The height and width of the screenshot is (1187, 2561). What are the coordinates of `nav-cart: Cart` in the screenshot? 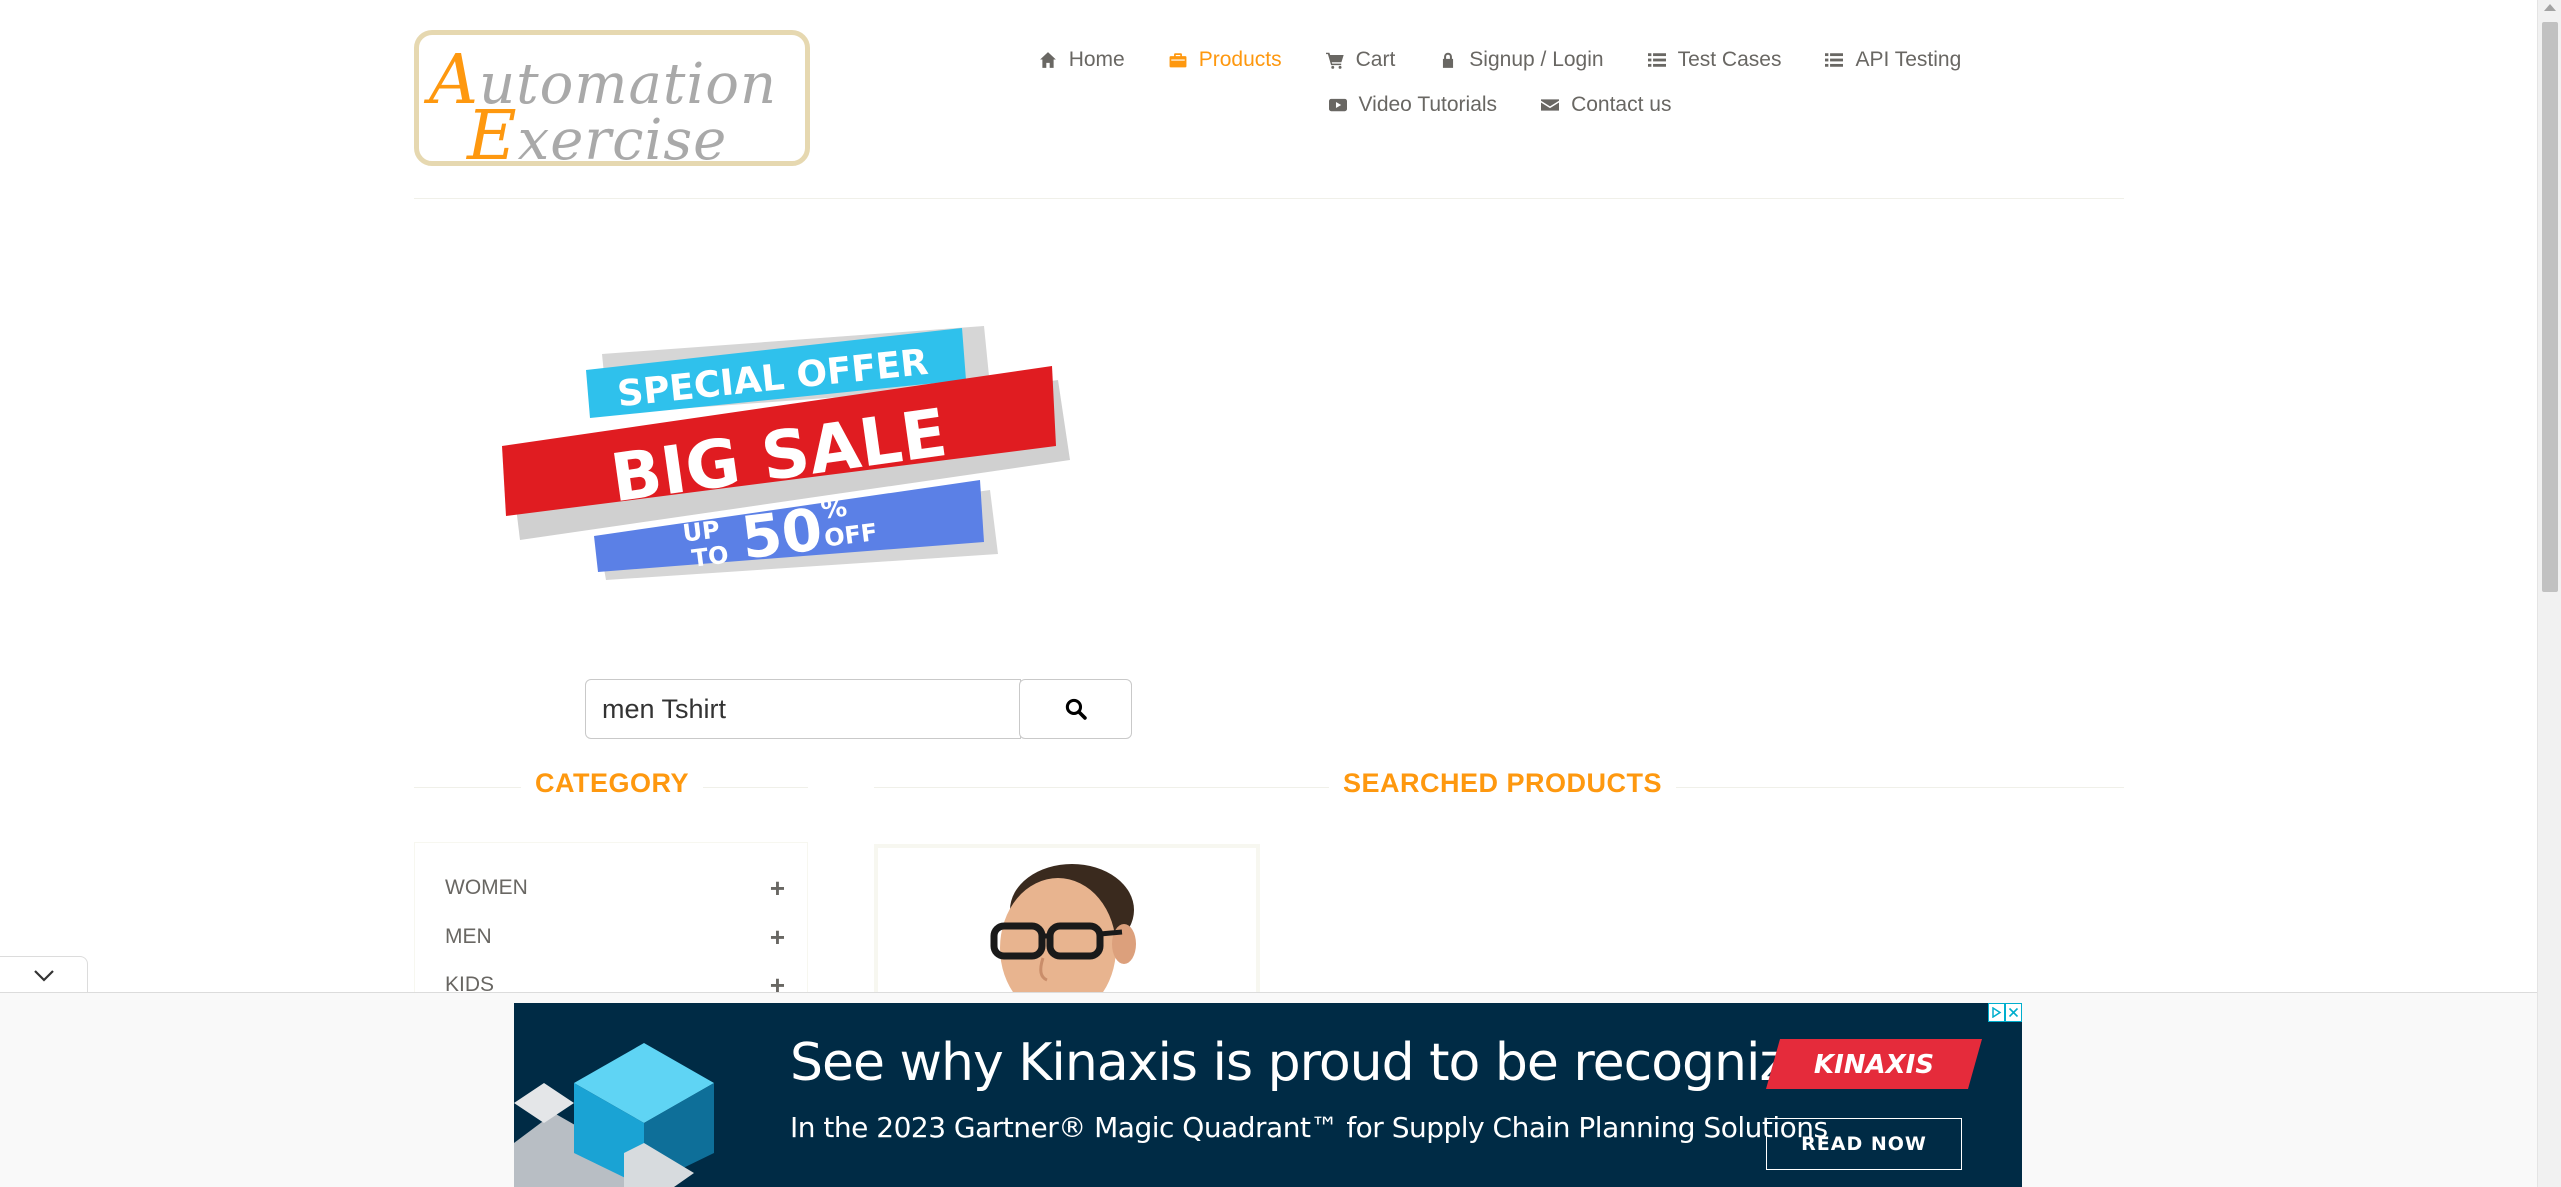 It's located at (1360, 60).